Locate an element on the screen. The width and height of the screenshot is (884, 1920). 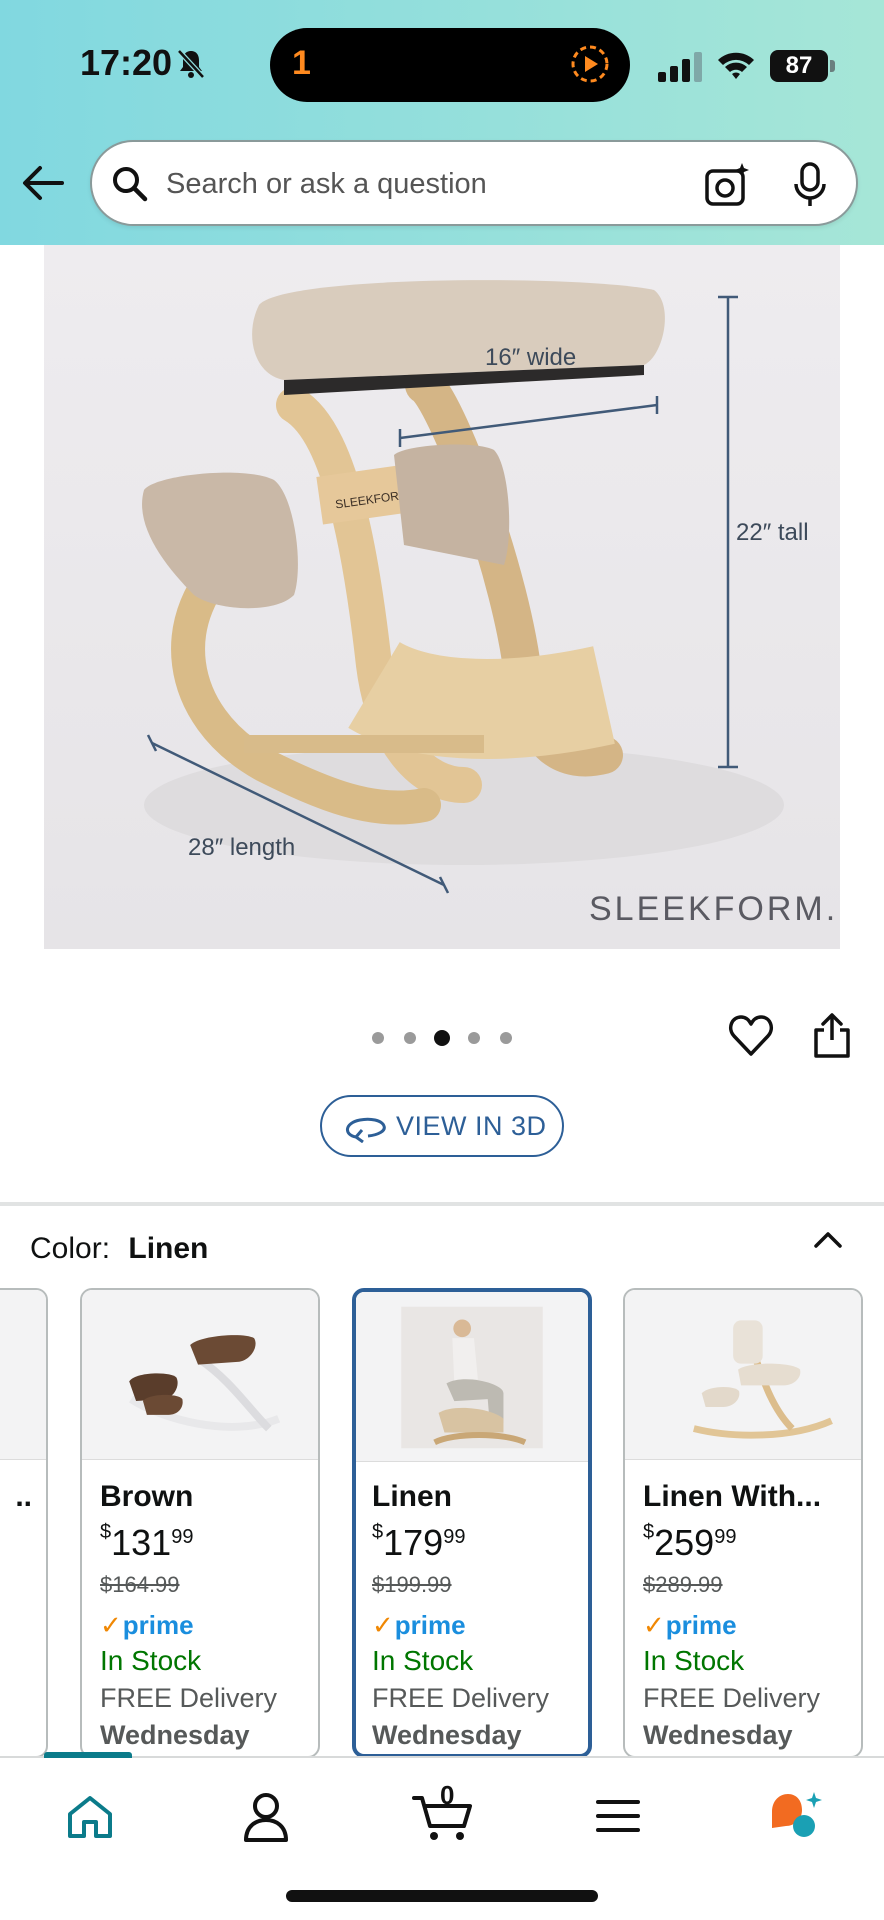
carousel-dot-active is located at coordinates (442, 1038).